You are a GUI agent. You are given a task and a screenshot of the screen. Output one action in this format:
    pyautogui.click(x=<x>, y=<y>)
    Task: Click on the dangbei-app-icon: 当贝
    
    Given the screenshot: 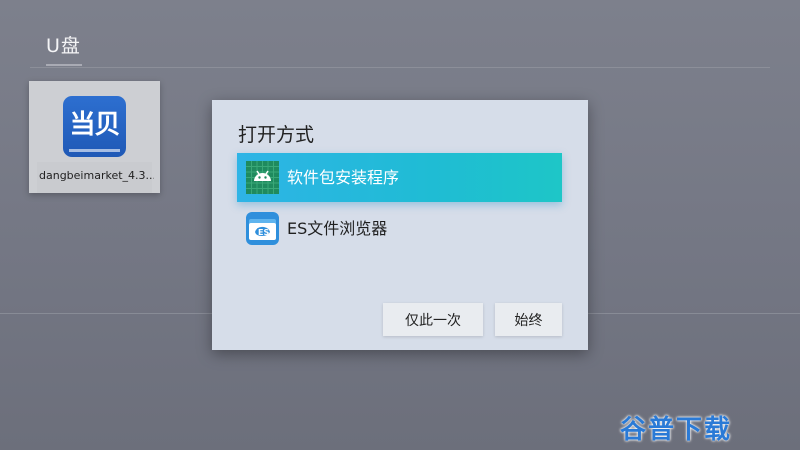 What is the action you would take?
    pyautogui.click(x=94, y=126)
    